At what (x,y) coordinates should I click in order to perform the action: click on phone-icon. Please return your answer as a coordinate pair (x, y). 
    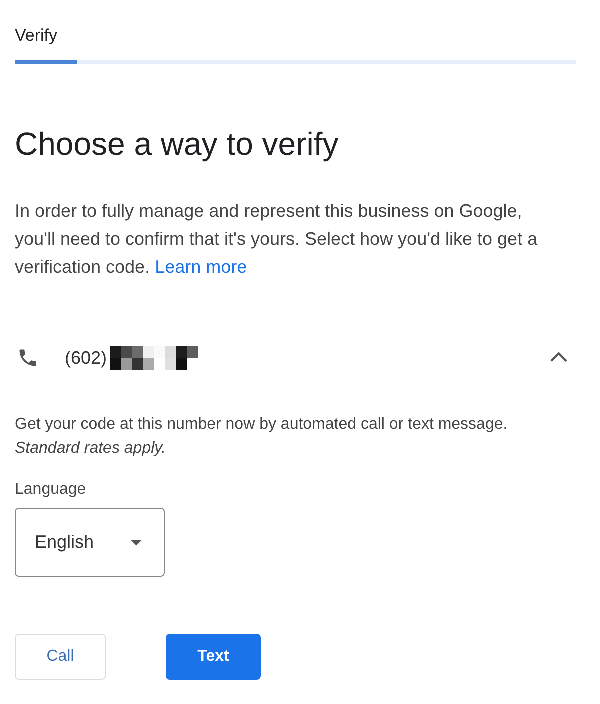
    Looking at the image, I should click on (28, 358).